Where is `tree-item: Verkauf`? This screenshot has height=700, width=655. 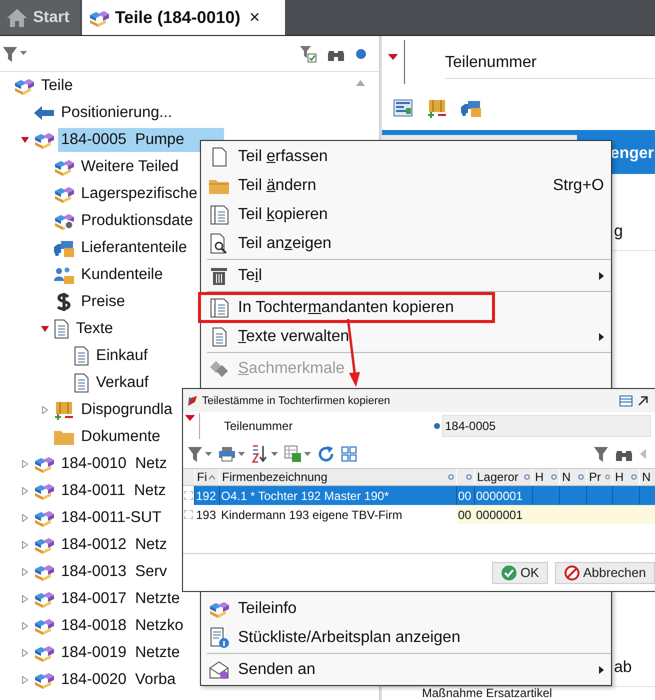 tree-item: Verkauf is located at coordinates (122, 382).